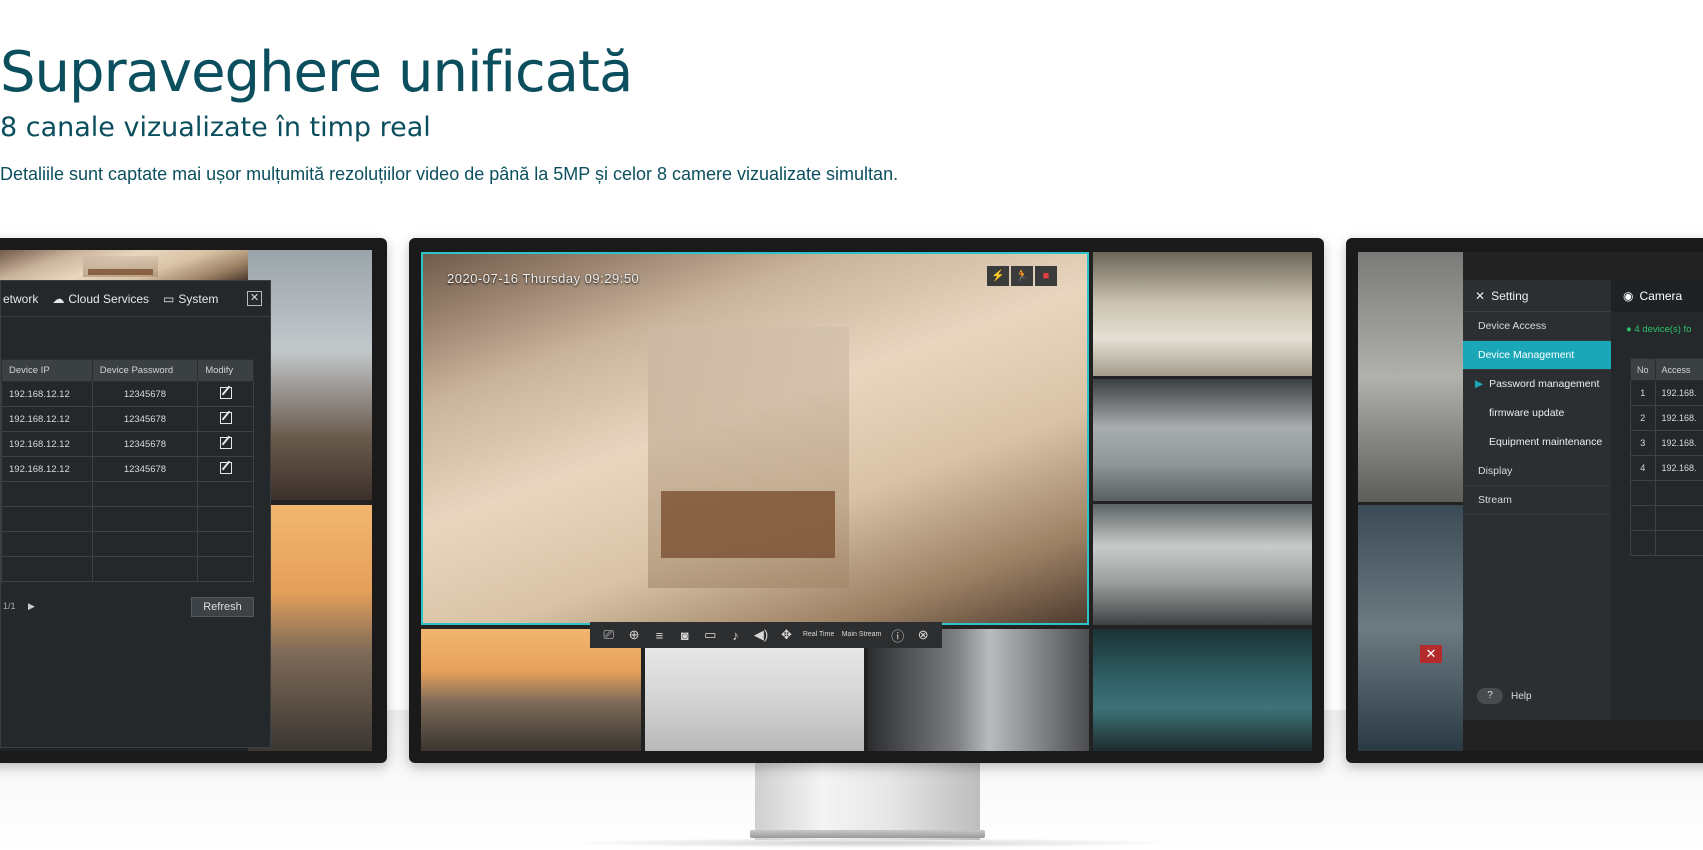  I want to click on close-icon: ✕, so click(254, 298).